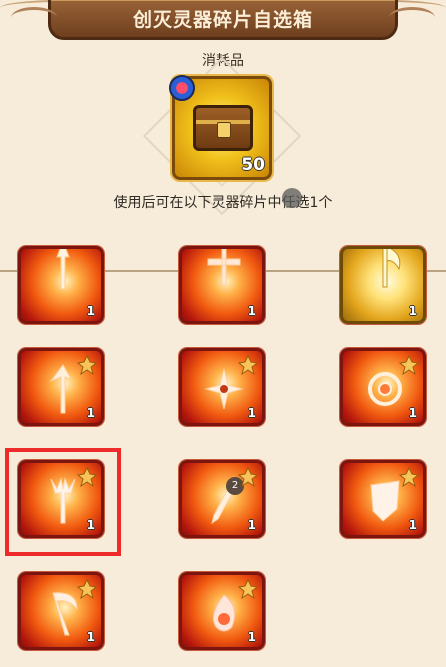 This screenshot has width=446, height=667. I want to click on option-tile-shield: 1, so click(383, 499).